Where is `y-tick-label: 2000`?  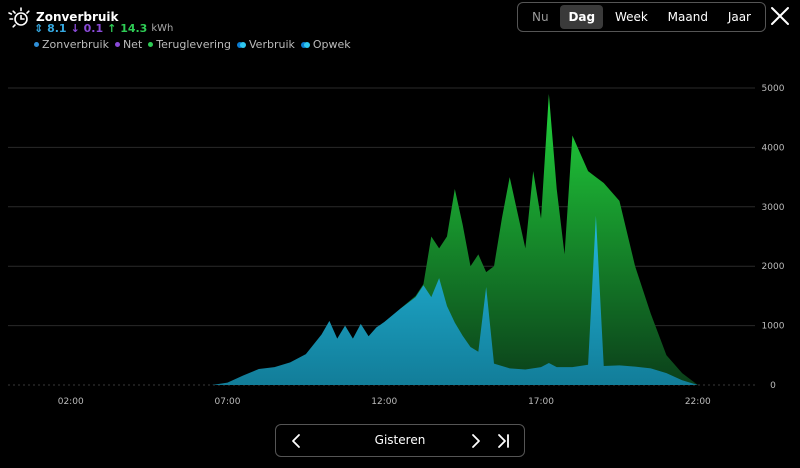 y-tick-label: 2000 is located at coordinates (773, 267).